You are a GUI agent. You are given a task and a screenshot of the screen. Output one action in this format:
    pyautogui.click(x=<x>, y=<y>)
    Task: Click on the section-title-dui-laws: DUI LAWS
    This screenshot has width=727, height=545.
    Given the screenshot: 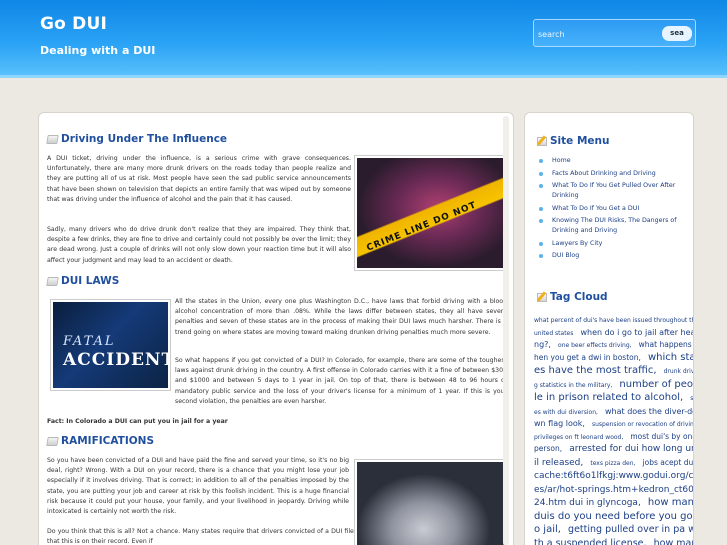 What is the action you would take?
    pyautogui.click(x=83, y=281)
    